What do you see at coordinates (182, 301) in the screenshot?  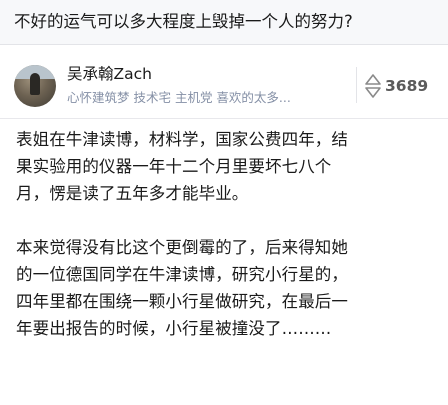 I see `answer-line: 四年里都在围绕一颗小行星做研究，在最后一` at bounding box center [182, 301].